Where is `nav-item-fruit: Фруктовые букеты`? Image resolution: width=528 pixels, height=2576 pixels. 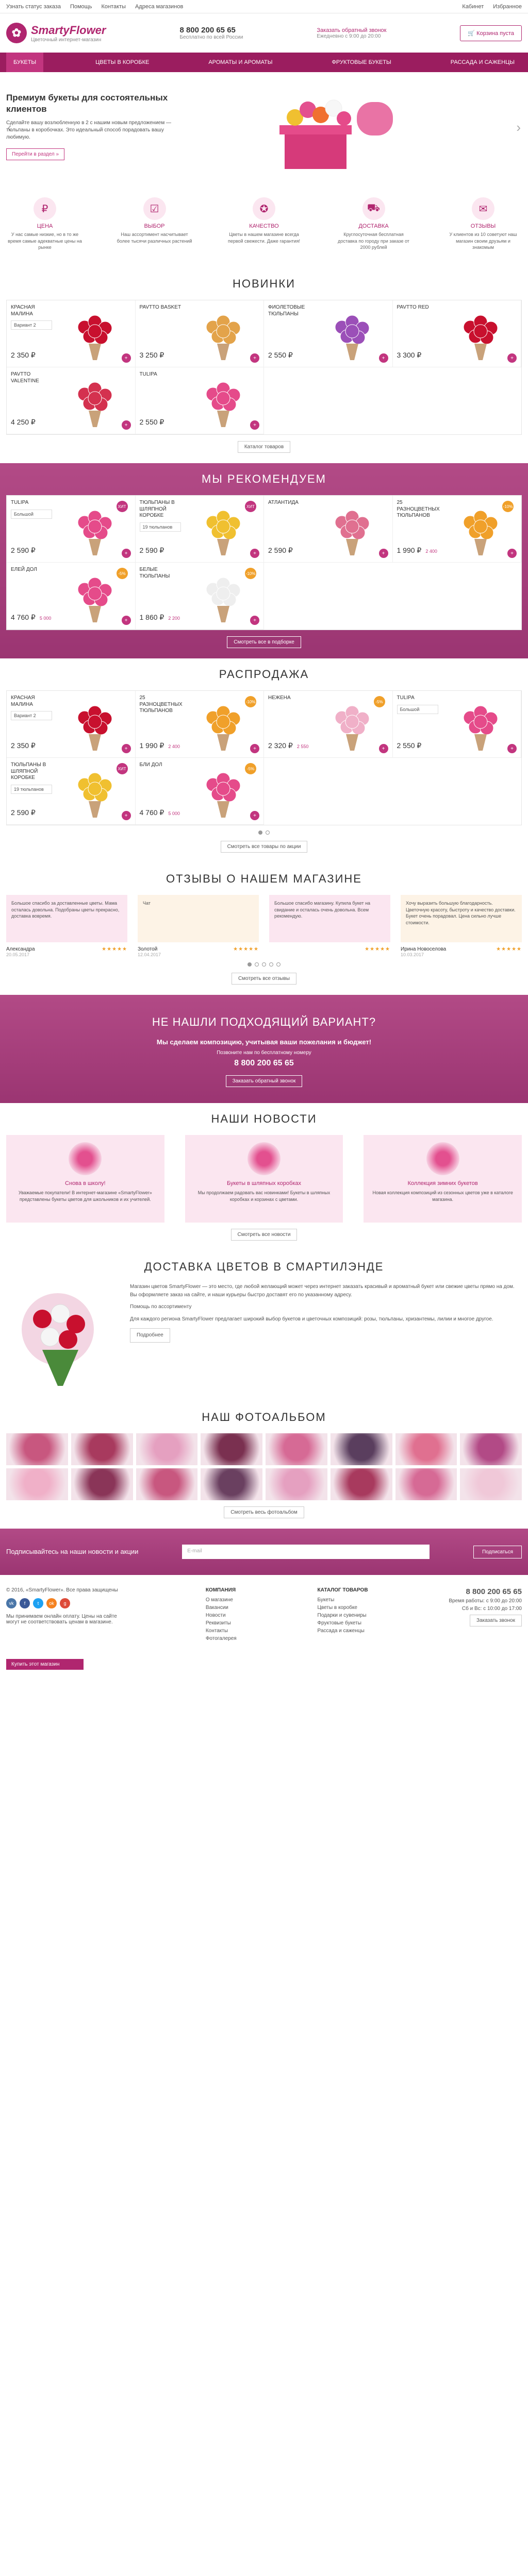
nav-item-fruit: Фруктовые букеты is located at coordinates (362, 62).